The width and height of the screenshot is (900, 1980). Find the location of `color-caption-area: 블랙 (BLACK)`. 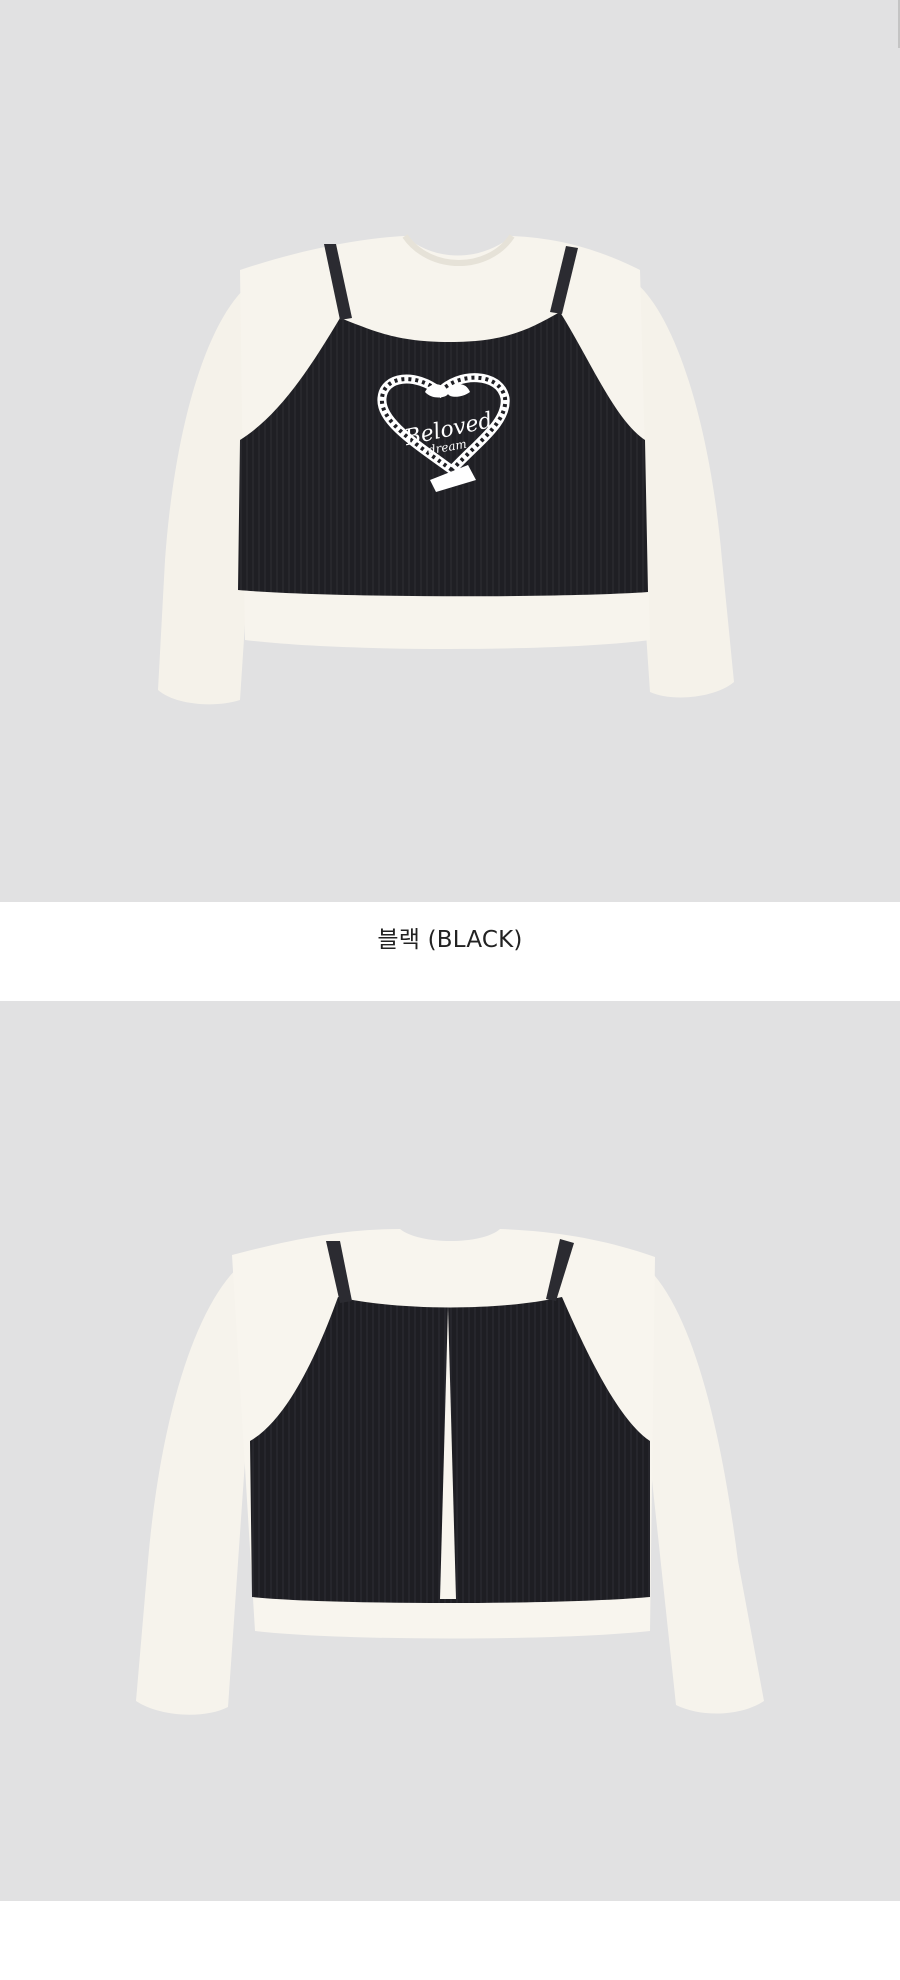

color-caption-area: 블랙 (BLACK) is located at coordinates (450, 951).